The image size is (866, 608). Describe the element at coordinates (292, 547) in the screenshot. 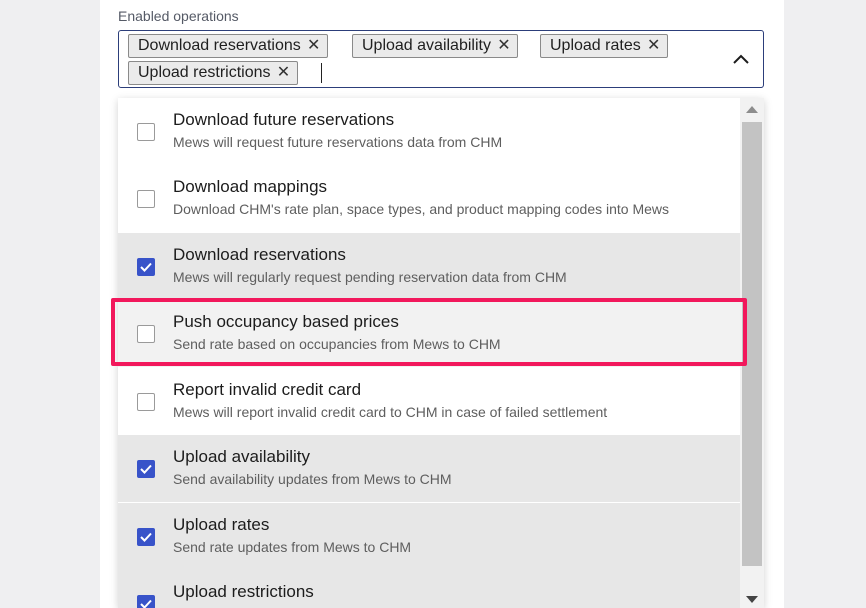

I see `option-description: Send rate updates from Mews to CHM` at that location.